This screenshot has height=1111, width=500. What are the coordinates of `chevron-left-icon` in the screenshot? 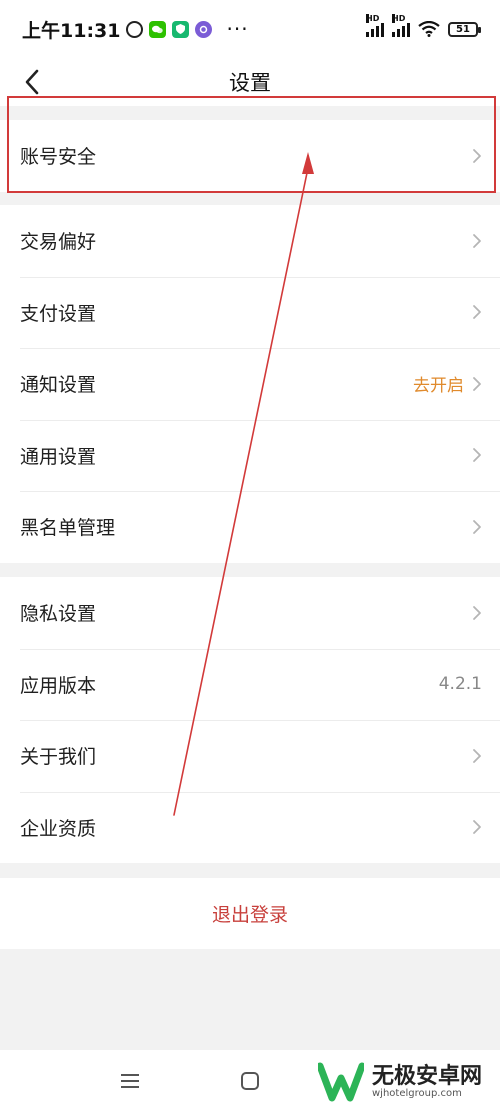 It's located at (32, 82).